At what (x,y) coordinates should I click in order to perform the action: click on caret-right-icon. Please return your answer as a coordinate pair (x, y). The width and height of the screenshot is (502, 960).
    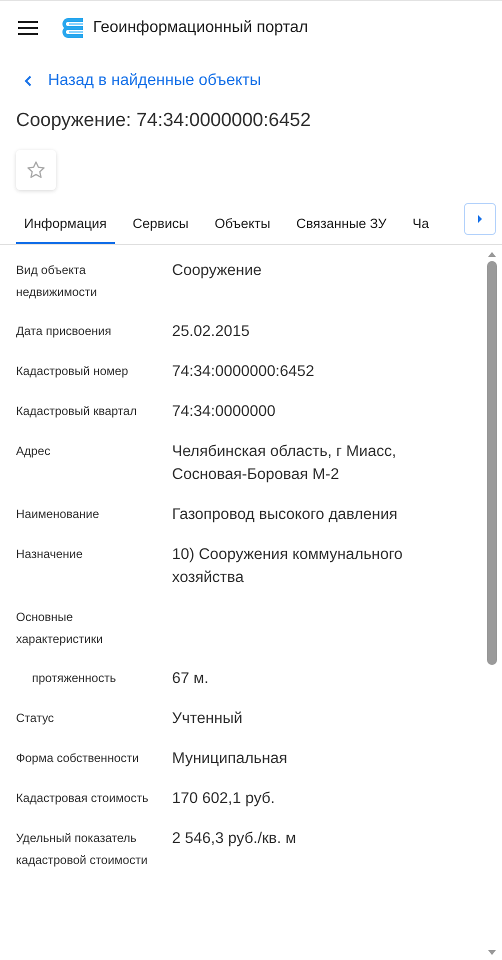
    Looking at the image, I should click on (480, 219).